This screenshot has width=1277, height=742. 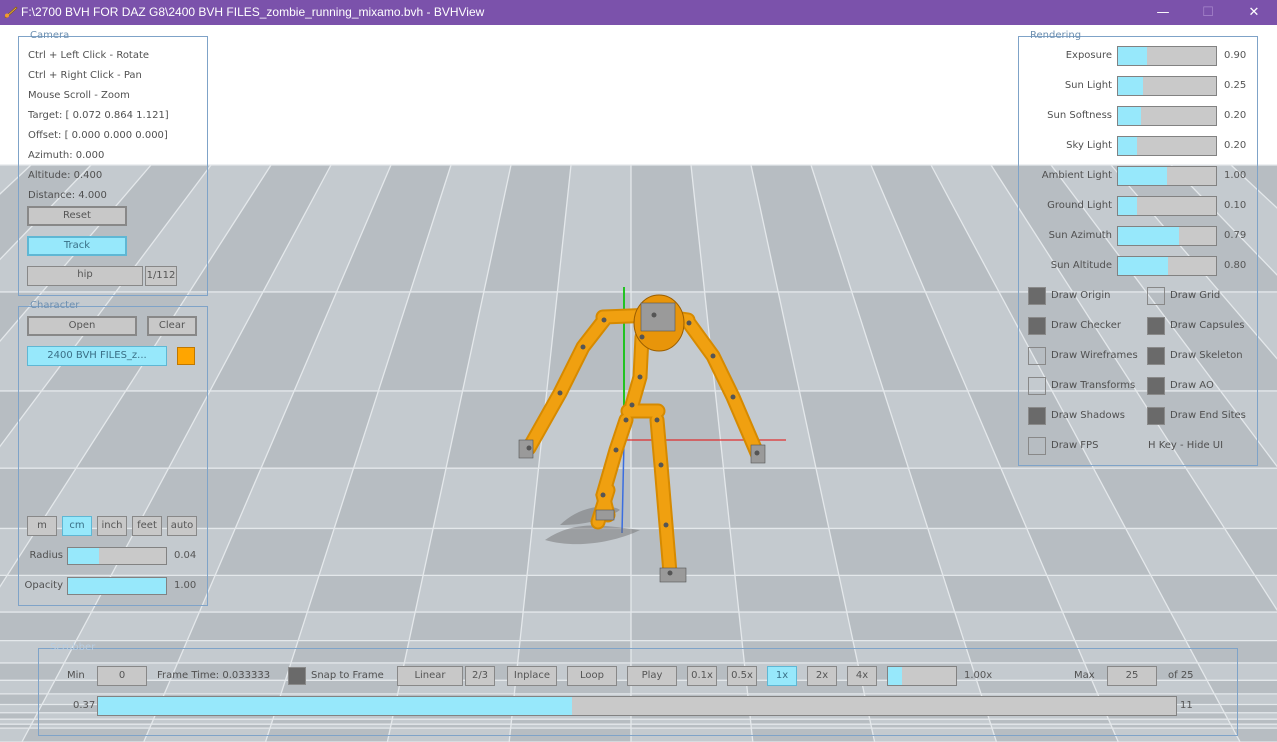 I want to click on sun-altitude-label: Sun Altitude, so click(x=1081, y=265).